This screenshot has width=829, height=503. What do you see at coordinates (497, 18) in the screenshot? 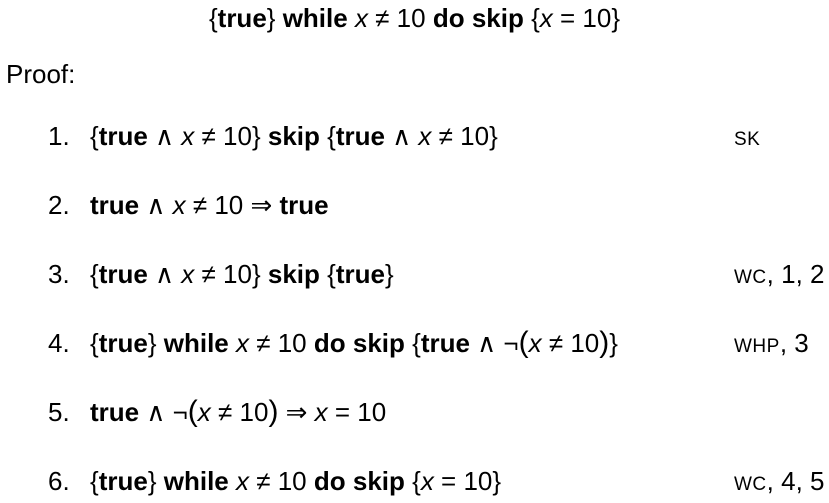
I see `title-skip-keyword: skip` at bounding box center [497, 18].